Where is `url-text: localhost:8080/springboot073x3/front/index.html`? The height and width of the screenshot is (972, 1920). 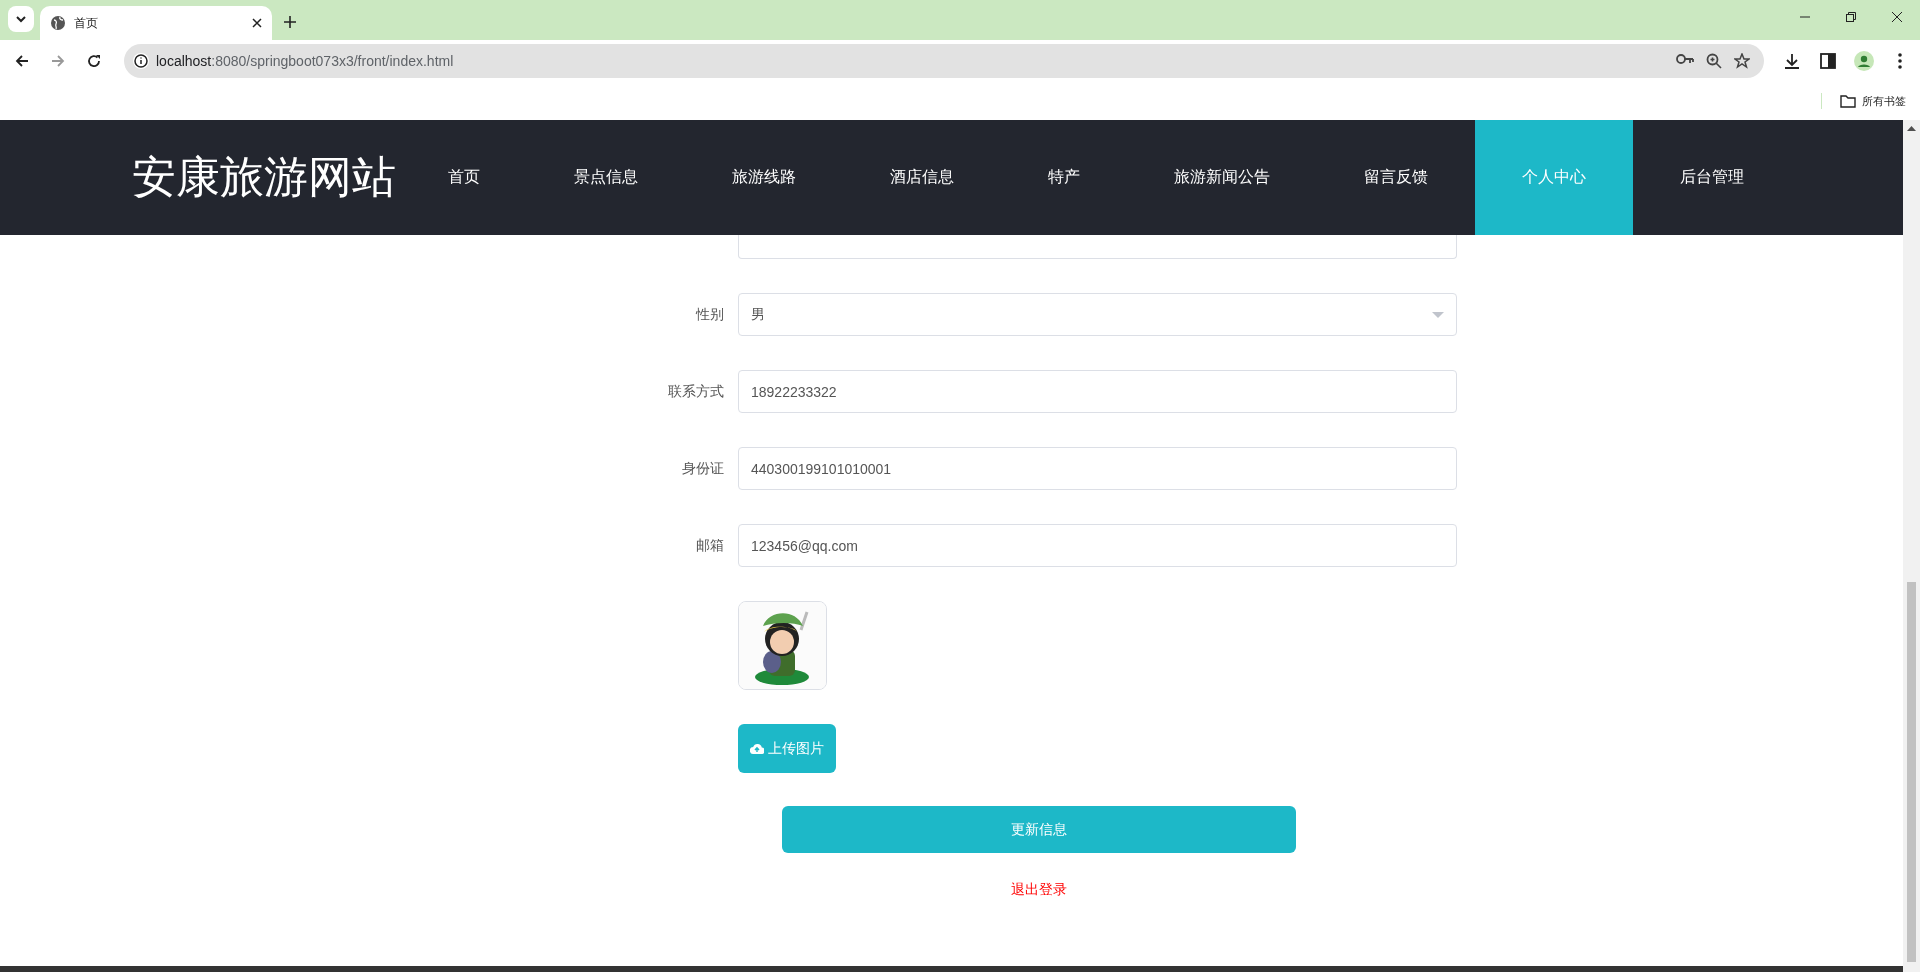 url-text: localhost:8080/springboot073x3/front/index.html is located at coordinates (305, 61).